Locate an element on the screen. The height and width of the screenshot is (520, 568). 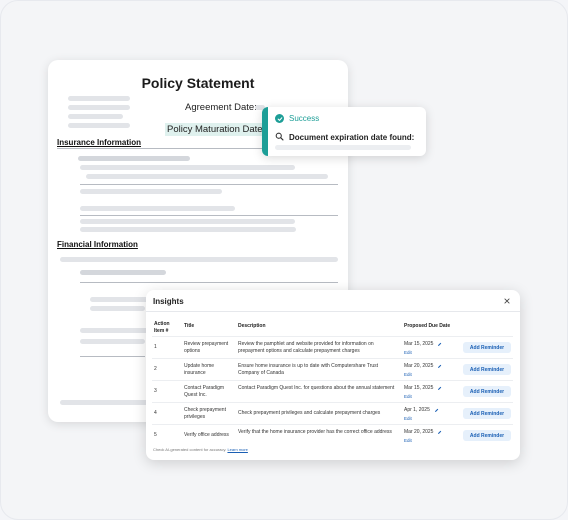
row-number: 3 is located at coordinates (155, 391).